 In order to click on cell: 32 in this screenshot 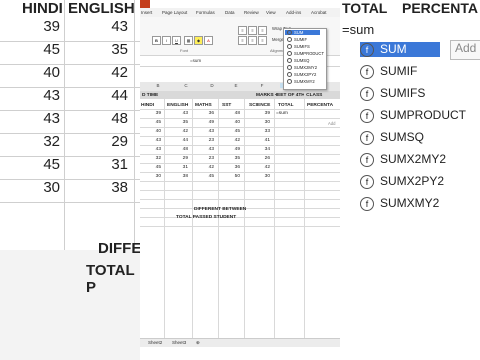, I will do `click(151, 158)`.